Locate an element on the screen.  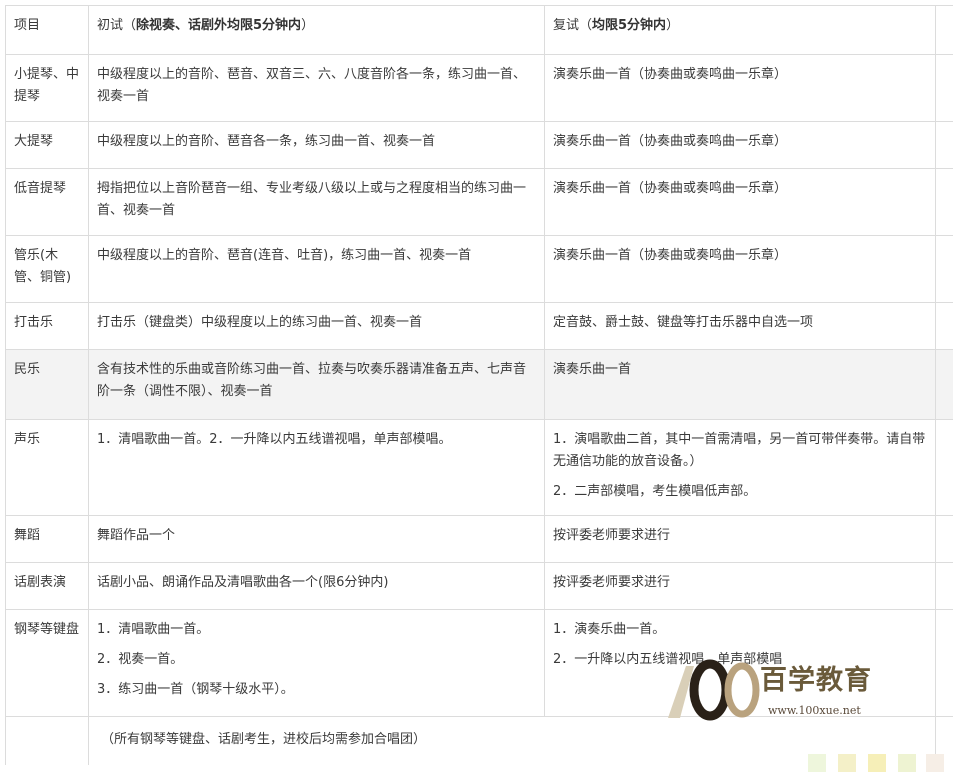
initial-requirement-cell: 1．清唱歌曲一首。 2．视奏一首。 3．练习曲一首（钢琴十级水平）。 is located at coordinates (316, 663).